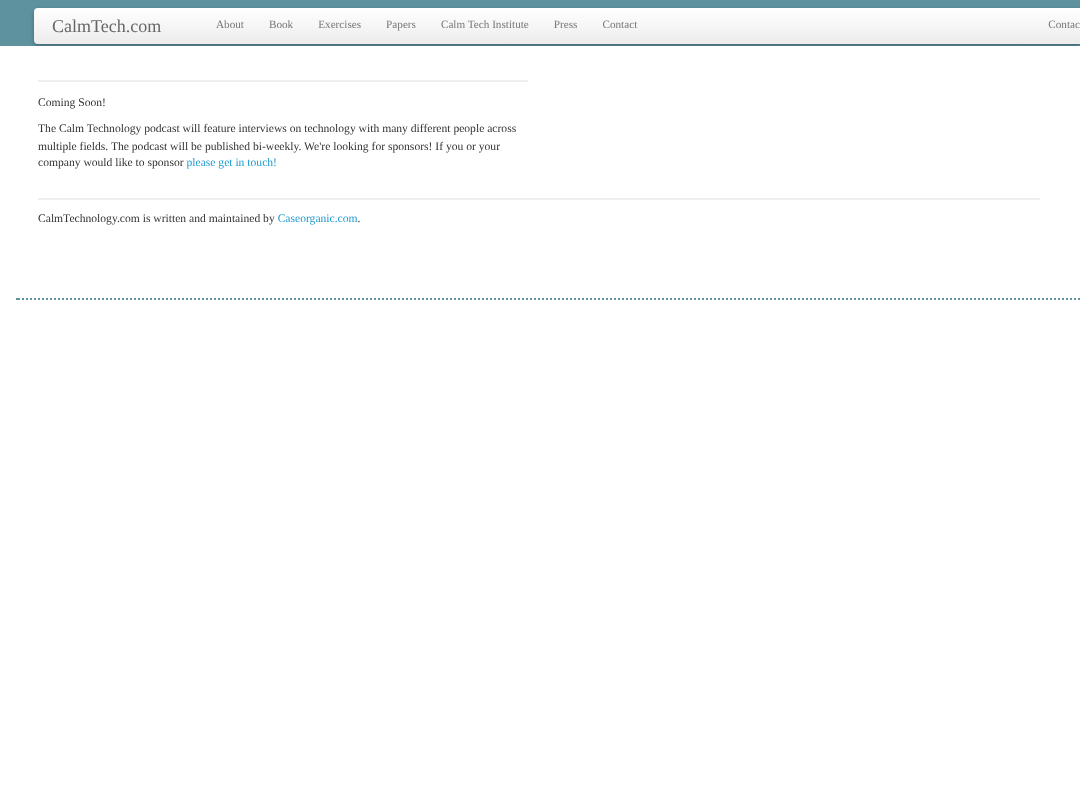 The width and height of the screenshot is (1080, 810). What do you see at coordinates (134, 26) in the screenshot?
I see `brand-link: CalmTech.com` at bounding box center [134, 26].